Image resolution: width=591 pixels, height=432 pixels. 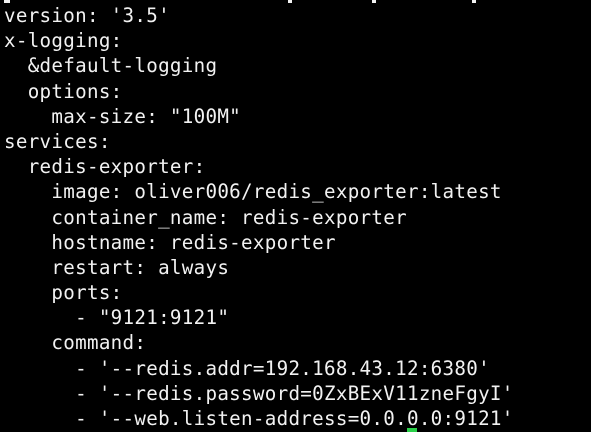 I want to click on terminal-line: - '--web.listen-address=0.0.0.0:9121', so click(x=259, y=418).